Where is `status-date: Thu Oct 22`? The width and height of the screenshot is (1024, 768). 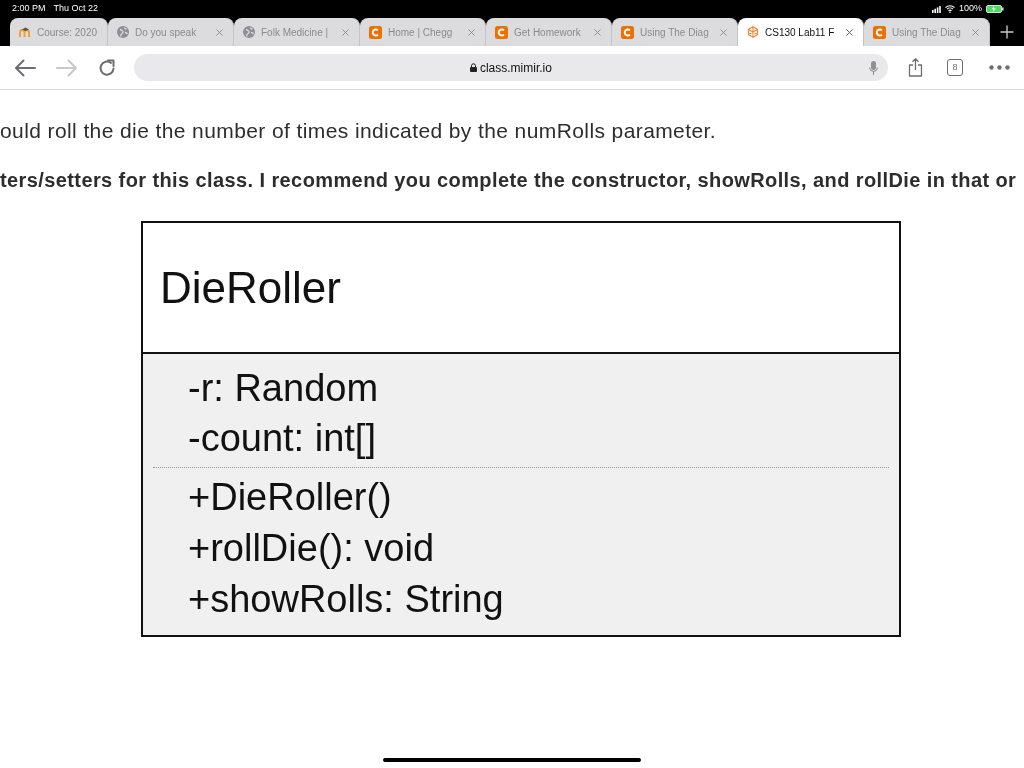
status-date: Thu Oct 22 is located at coordinates (76, 9).